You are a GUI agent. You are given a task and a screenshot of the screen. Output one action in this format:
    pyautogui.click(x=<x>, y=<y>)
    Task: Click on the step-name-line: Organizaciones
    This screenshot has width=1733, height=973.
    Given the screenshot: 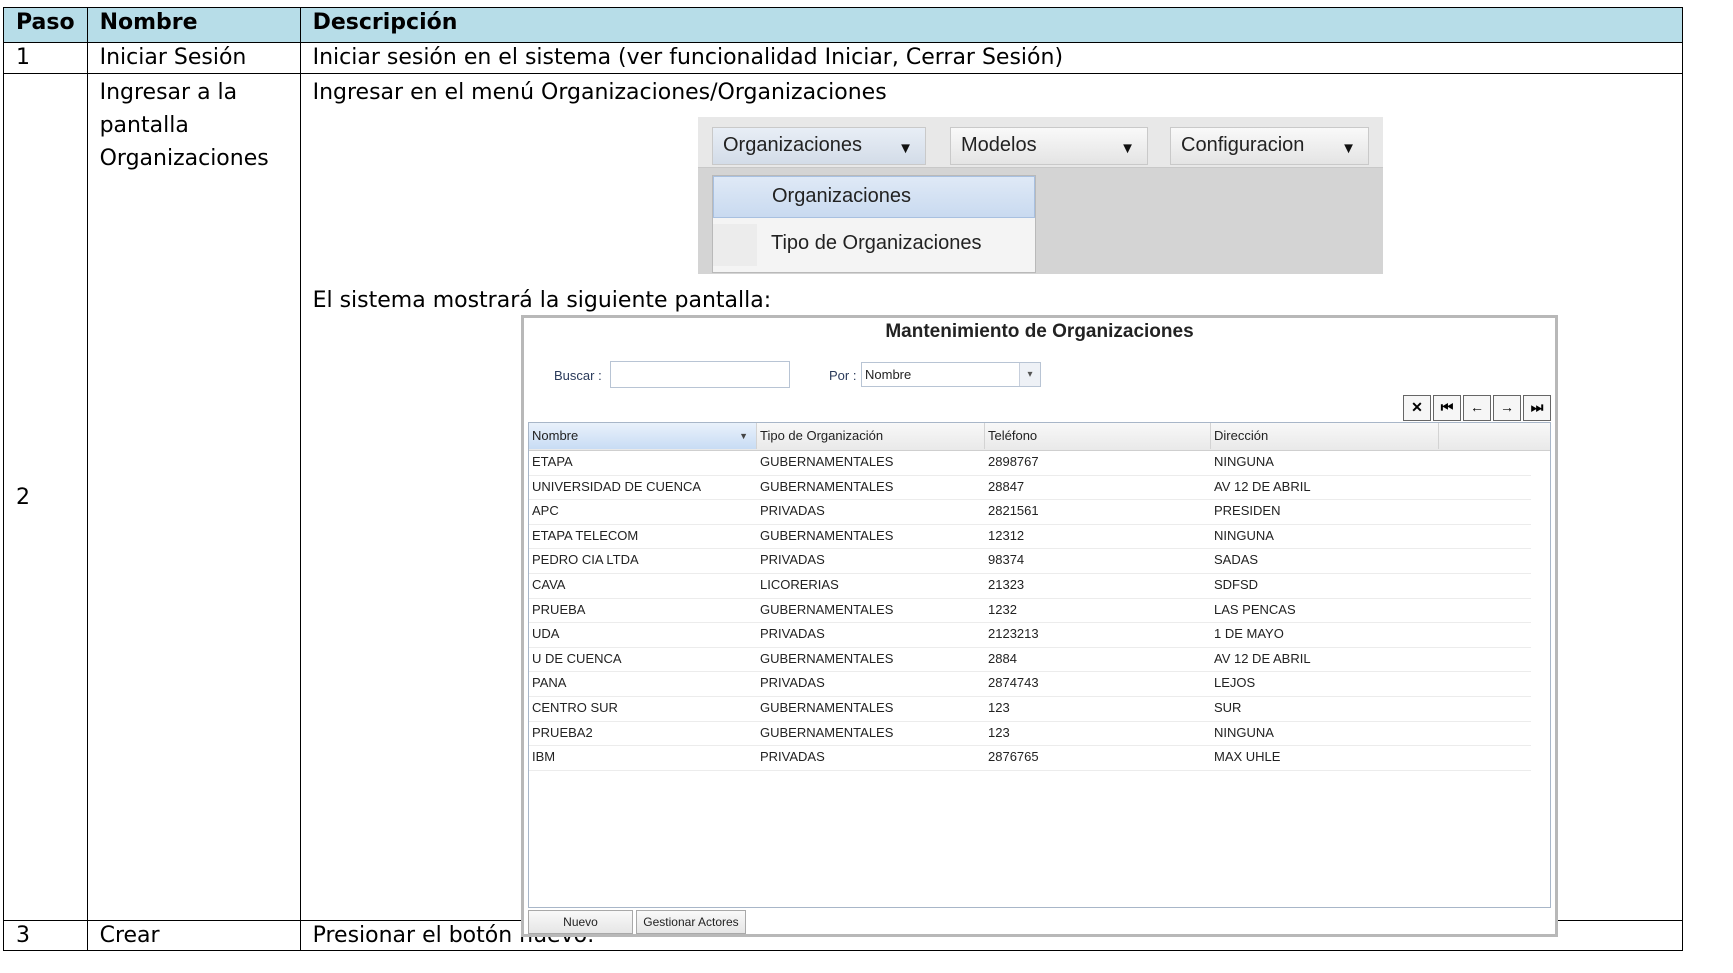 What is the action you would take?
    pyautogui.click(x=184, y=158)
    